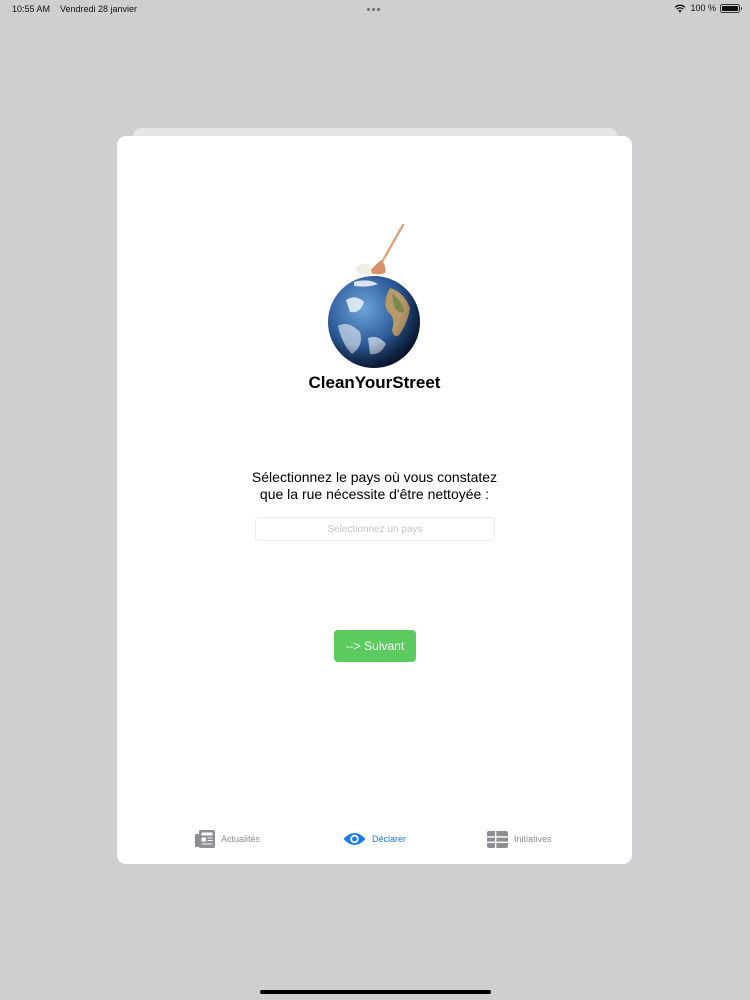 The width and height of the screenshot is (750, 1000). Describe the element at coordinates (703, 8) in the screenshot. I see `battery-percent: 100 %` at that location.